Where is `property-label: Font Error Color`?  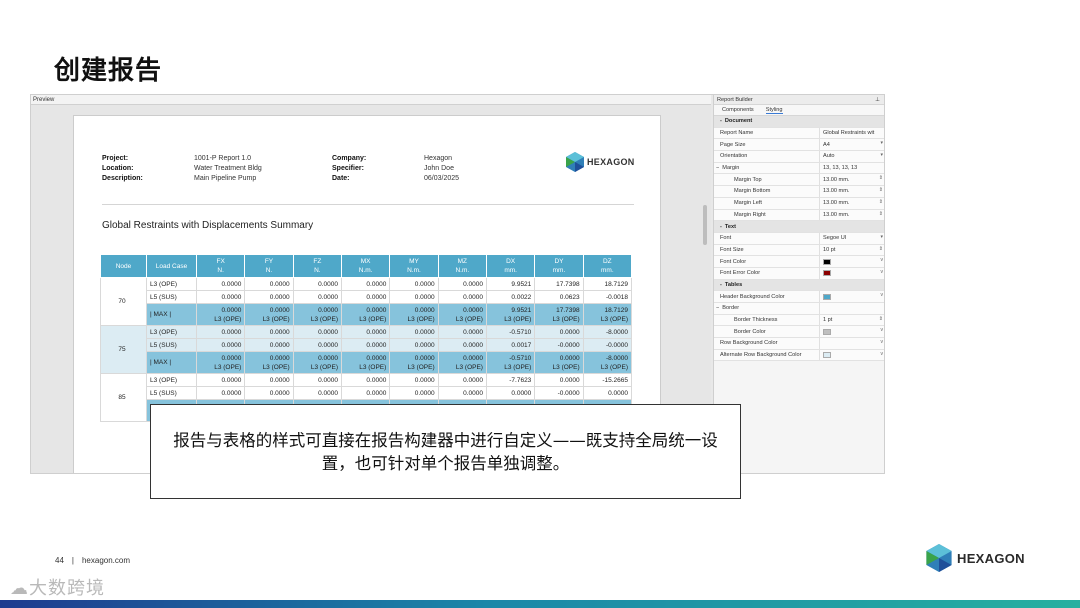
property-label: Font Error Color is located at coordinates (766, 273).